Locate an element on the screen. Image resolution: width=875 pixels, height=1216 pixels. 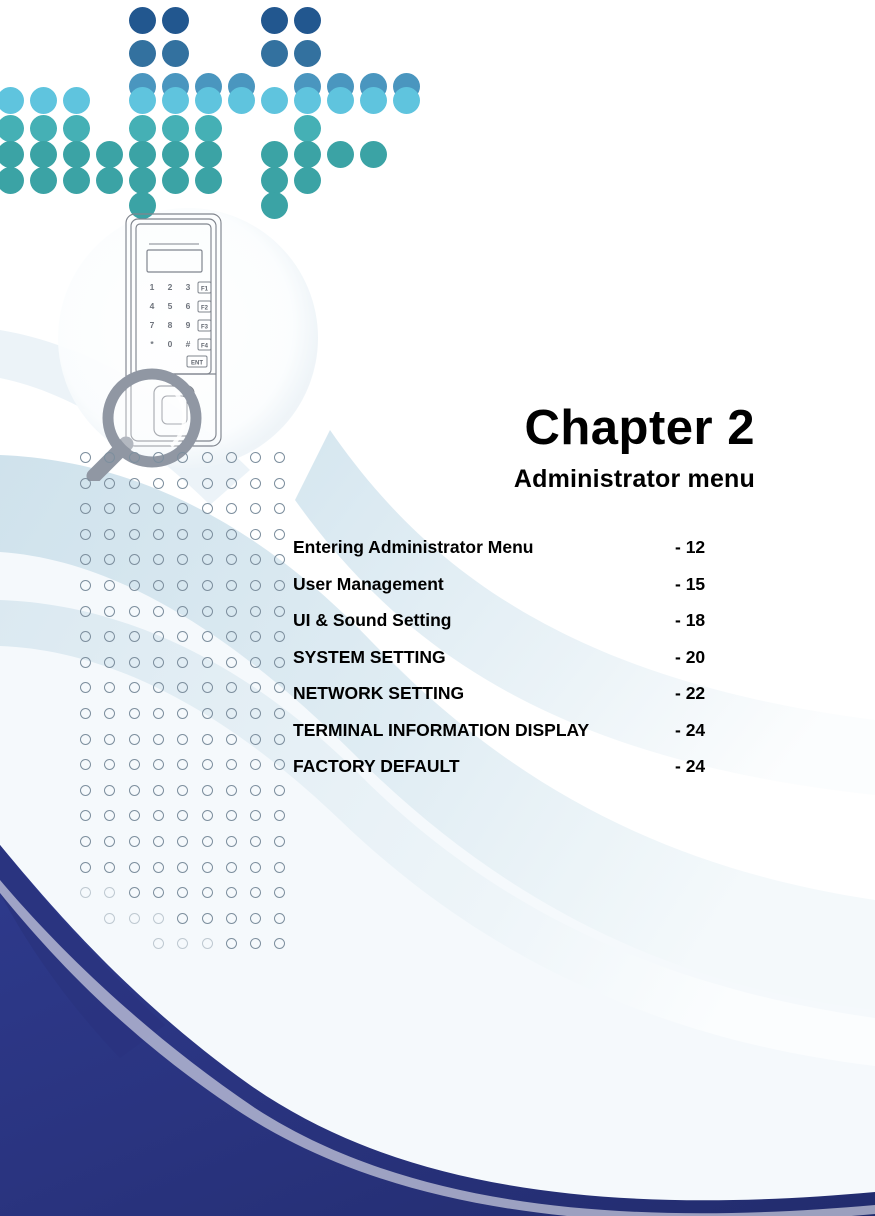
toc-entry: Entering Administrator Menu - 12 is located at coordinates (528, 555).